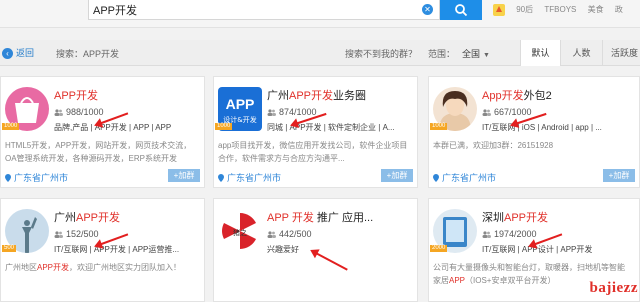 Image resolution: width=640 pixels, height=302 pixels. What do you see at coordinates (614, 288) in the screenshot?
I see `watermark: bajiezz` at bounding box center [614, 288].